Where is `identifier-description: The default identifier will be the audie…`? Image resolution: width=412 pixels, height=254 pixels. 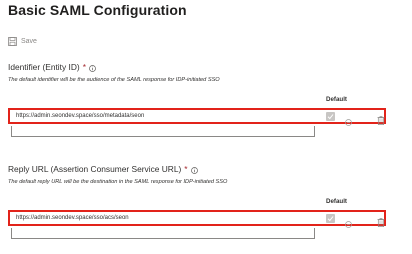 identifier-description: The default identifier will be the audie… is located at coordinates (114, 80).